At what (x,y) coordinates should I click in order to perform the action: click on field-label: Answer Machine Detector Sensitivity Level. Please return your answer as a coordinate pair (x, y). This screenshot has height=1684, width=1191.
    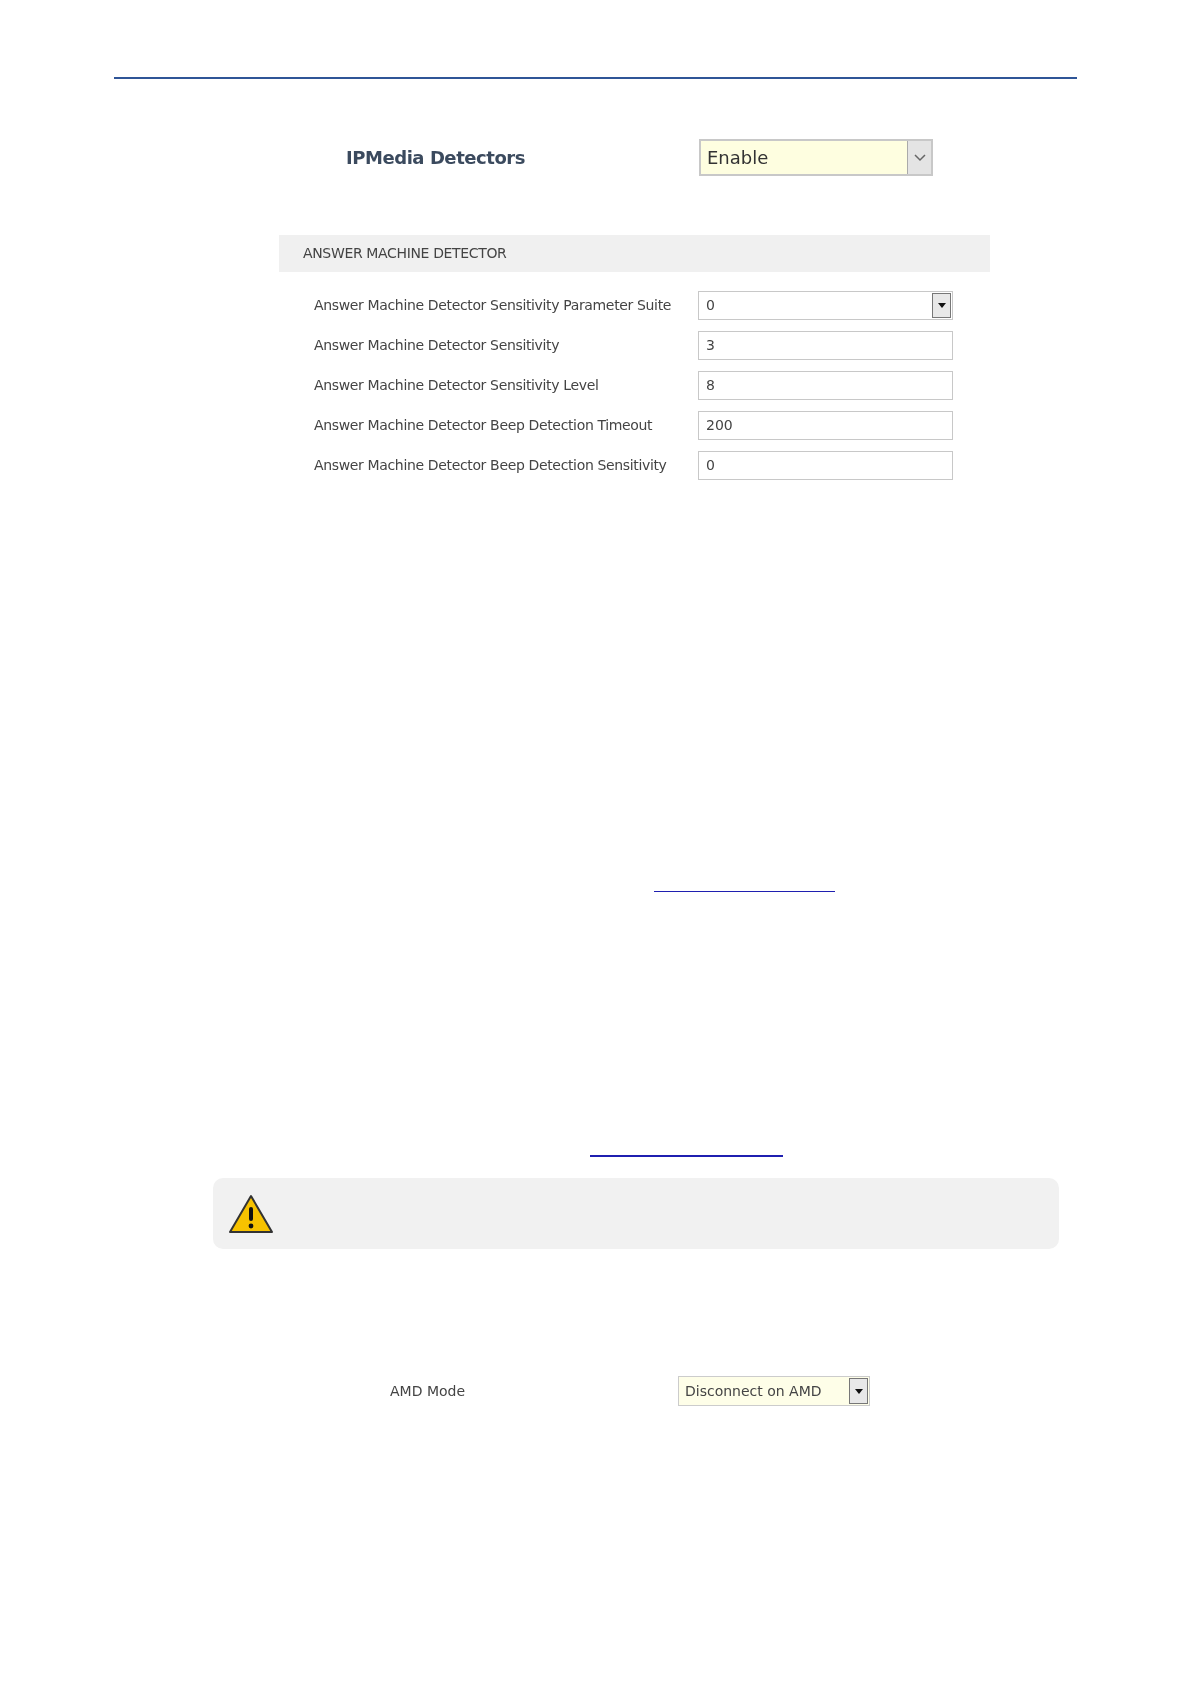
    Looking at the image, I should click on (457, 385).